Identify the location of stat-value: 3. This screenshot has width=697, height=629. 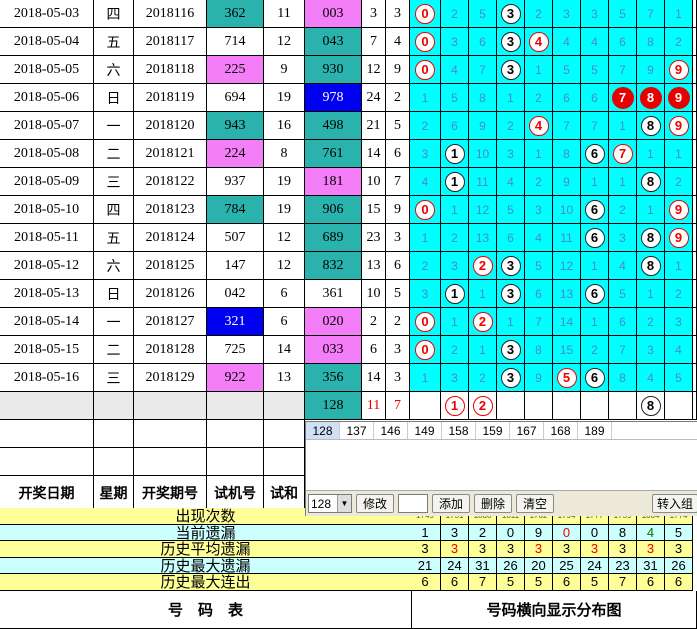
(455, 532).